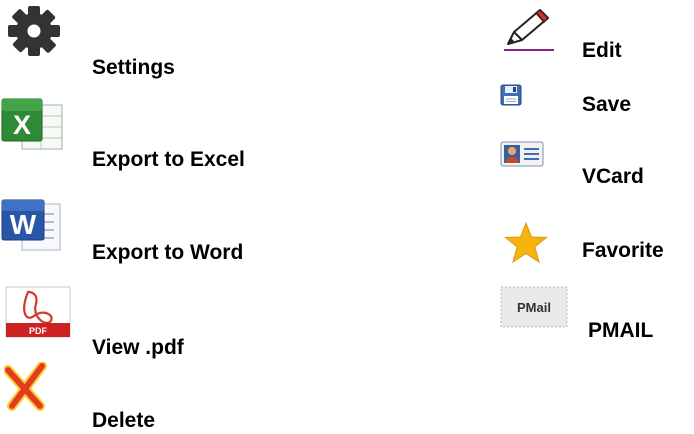 The width and height of the screenshot is (694, 434). What do you see at coordinates (124, 420) in the screenshot?
I see `delete-label: Delete` at bounding box center [124, 420].